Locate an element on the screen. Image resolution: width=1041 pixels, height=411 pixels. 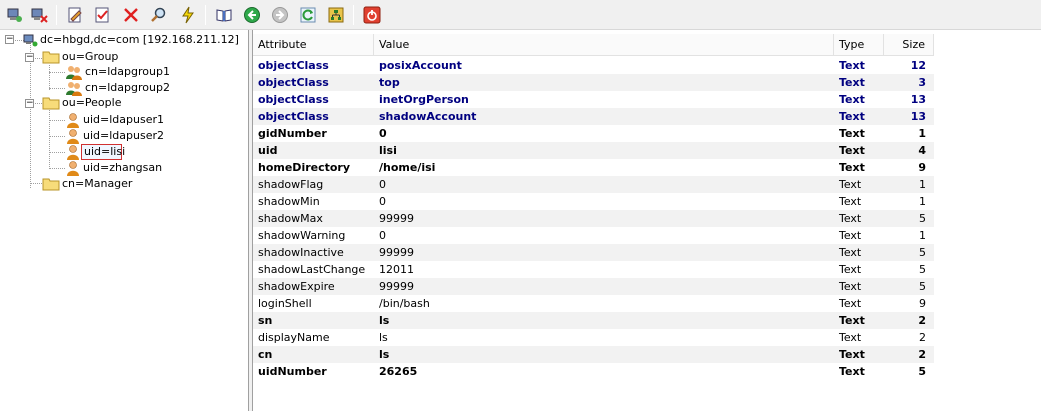
column-header-size: Size is located at coordinates (909, 45).